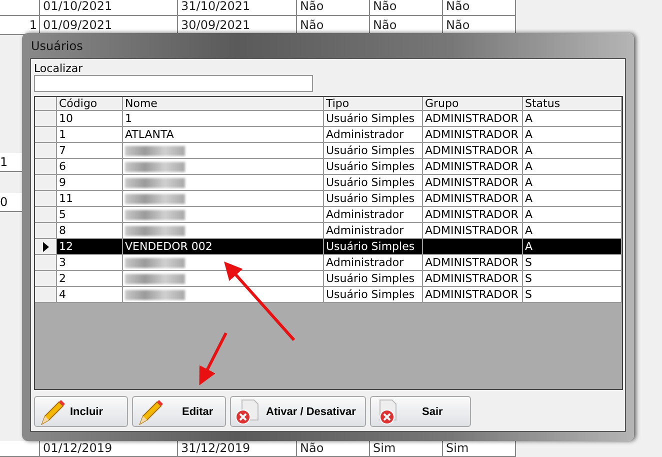 This screenshot has width=662, height=457. Describe the element at coordinates (237, 8) in the screenshot. I see `table-cell: 31/10/2021` at that location.